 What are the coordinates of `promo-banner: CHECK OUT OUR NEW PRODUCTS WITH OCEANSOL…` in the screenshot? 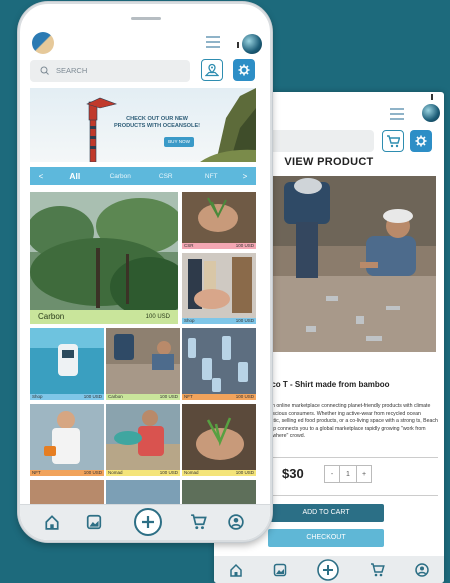 It's located at (143, 125).